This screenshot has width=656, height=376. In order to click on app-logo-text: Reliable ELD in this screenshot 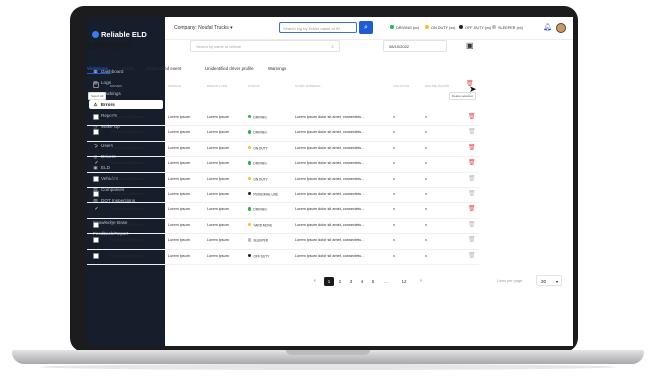, I will do `click(124, 34)`.